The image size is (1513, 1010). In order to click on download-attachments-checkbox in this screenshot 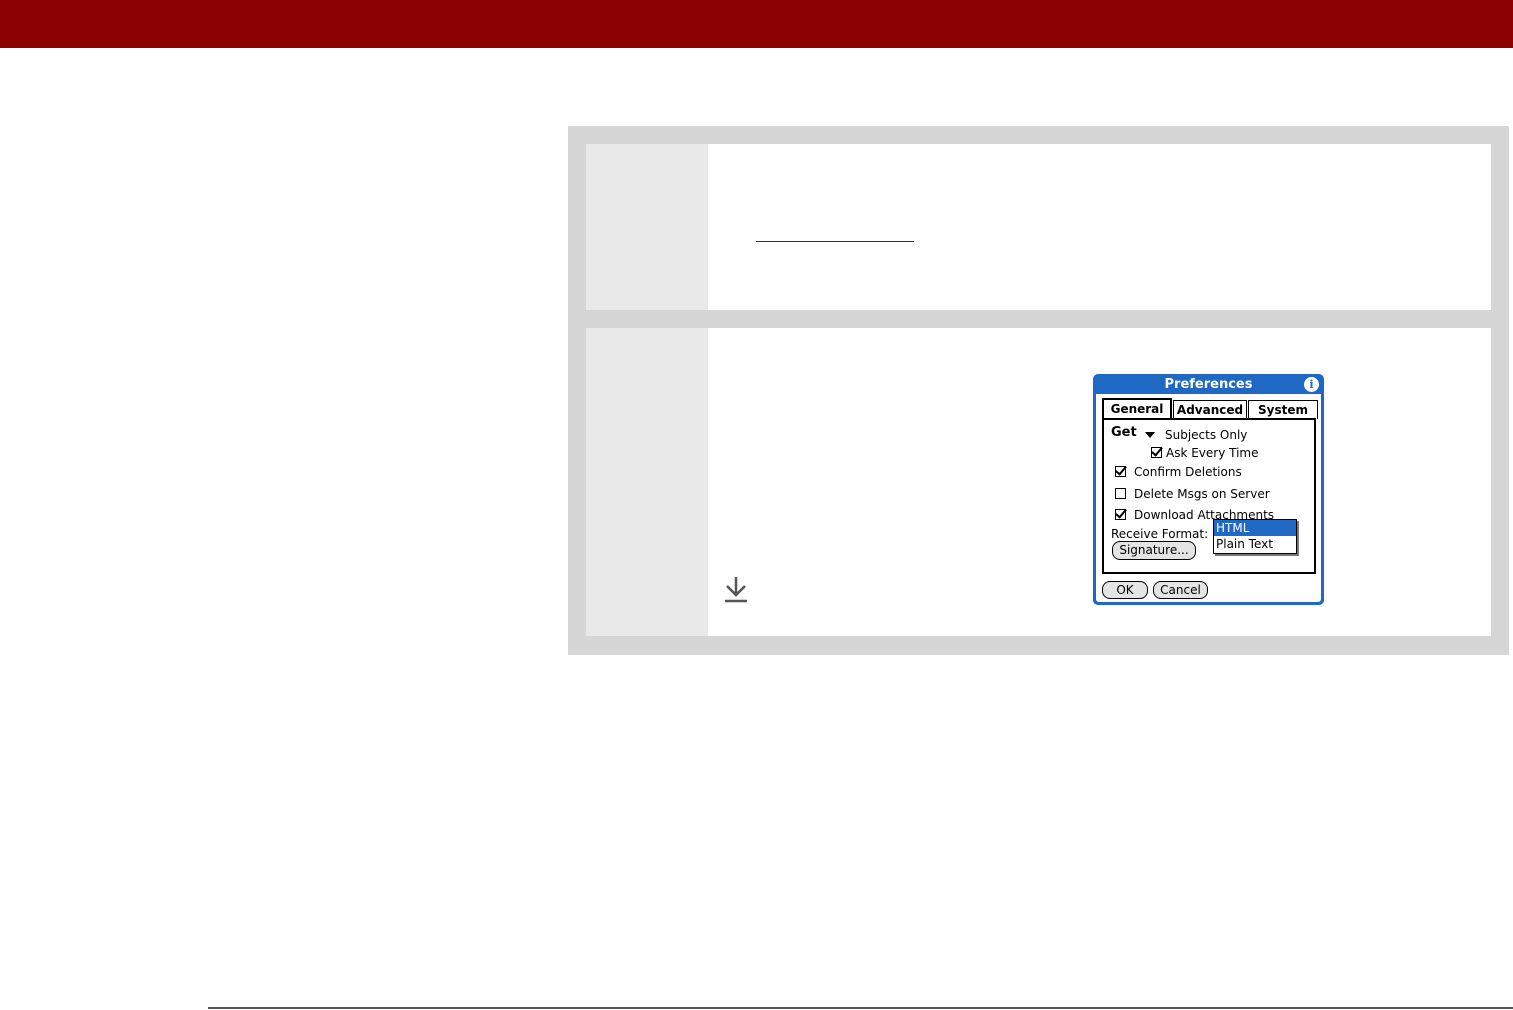, I will do `click(1120, 514)`.